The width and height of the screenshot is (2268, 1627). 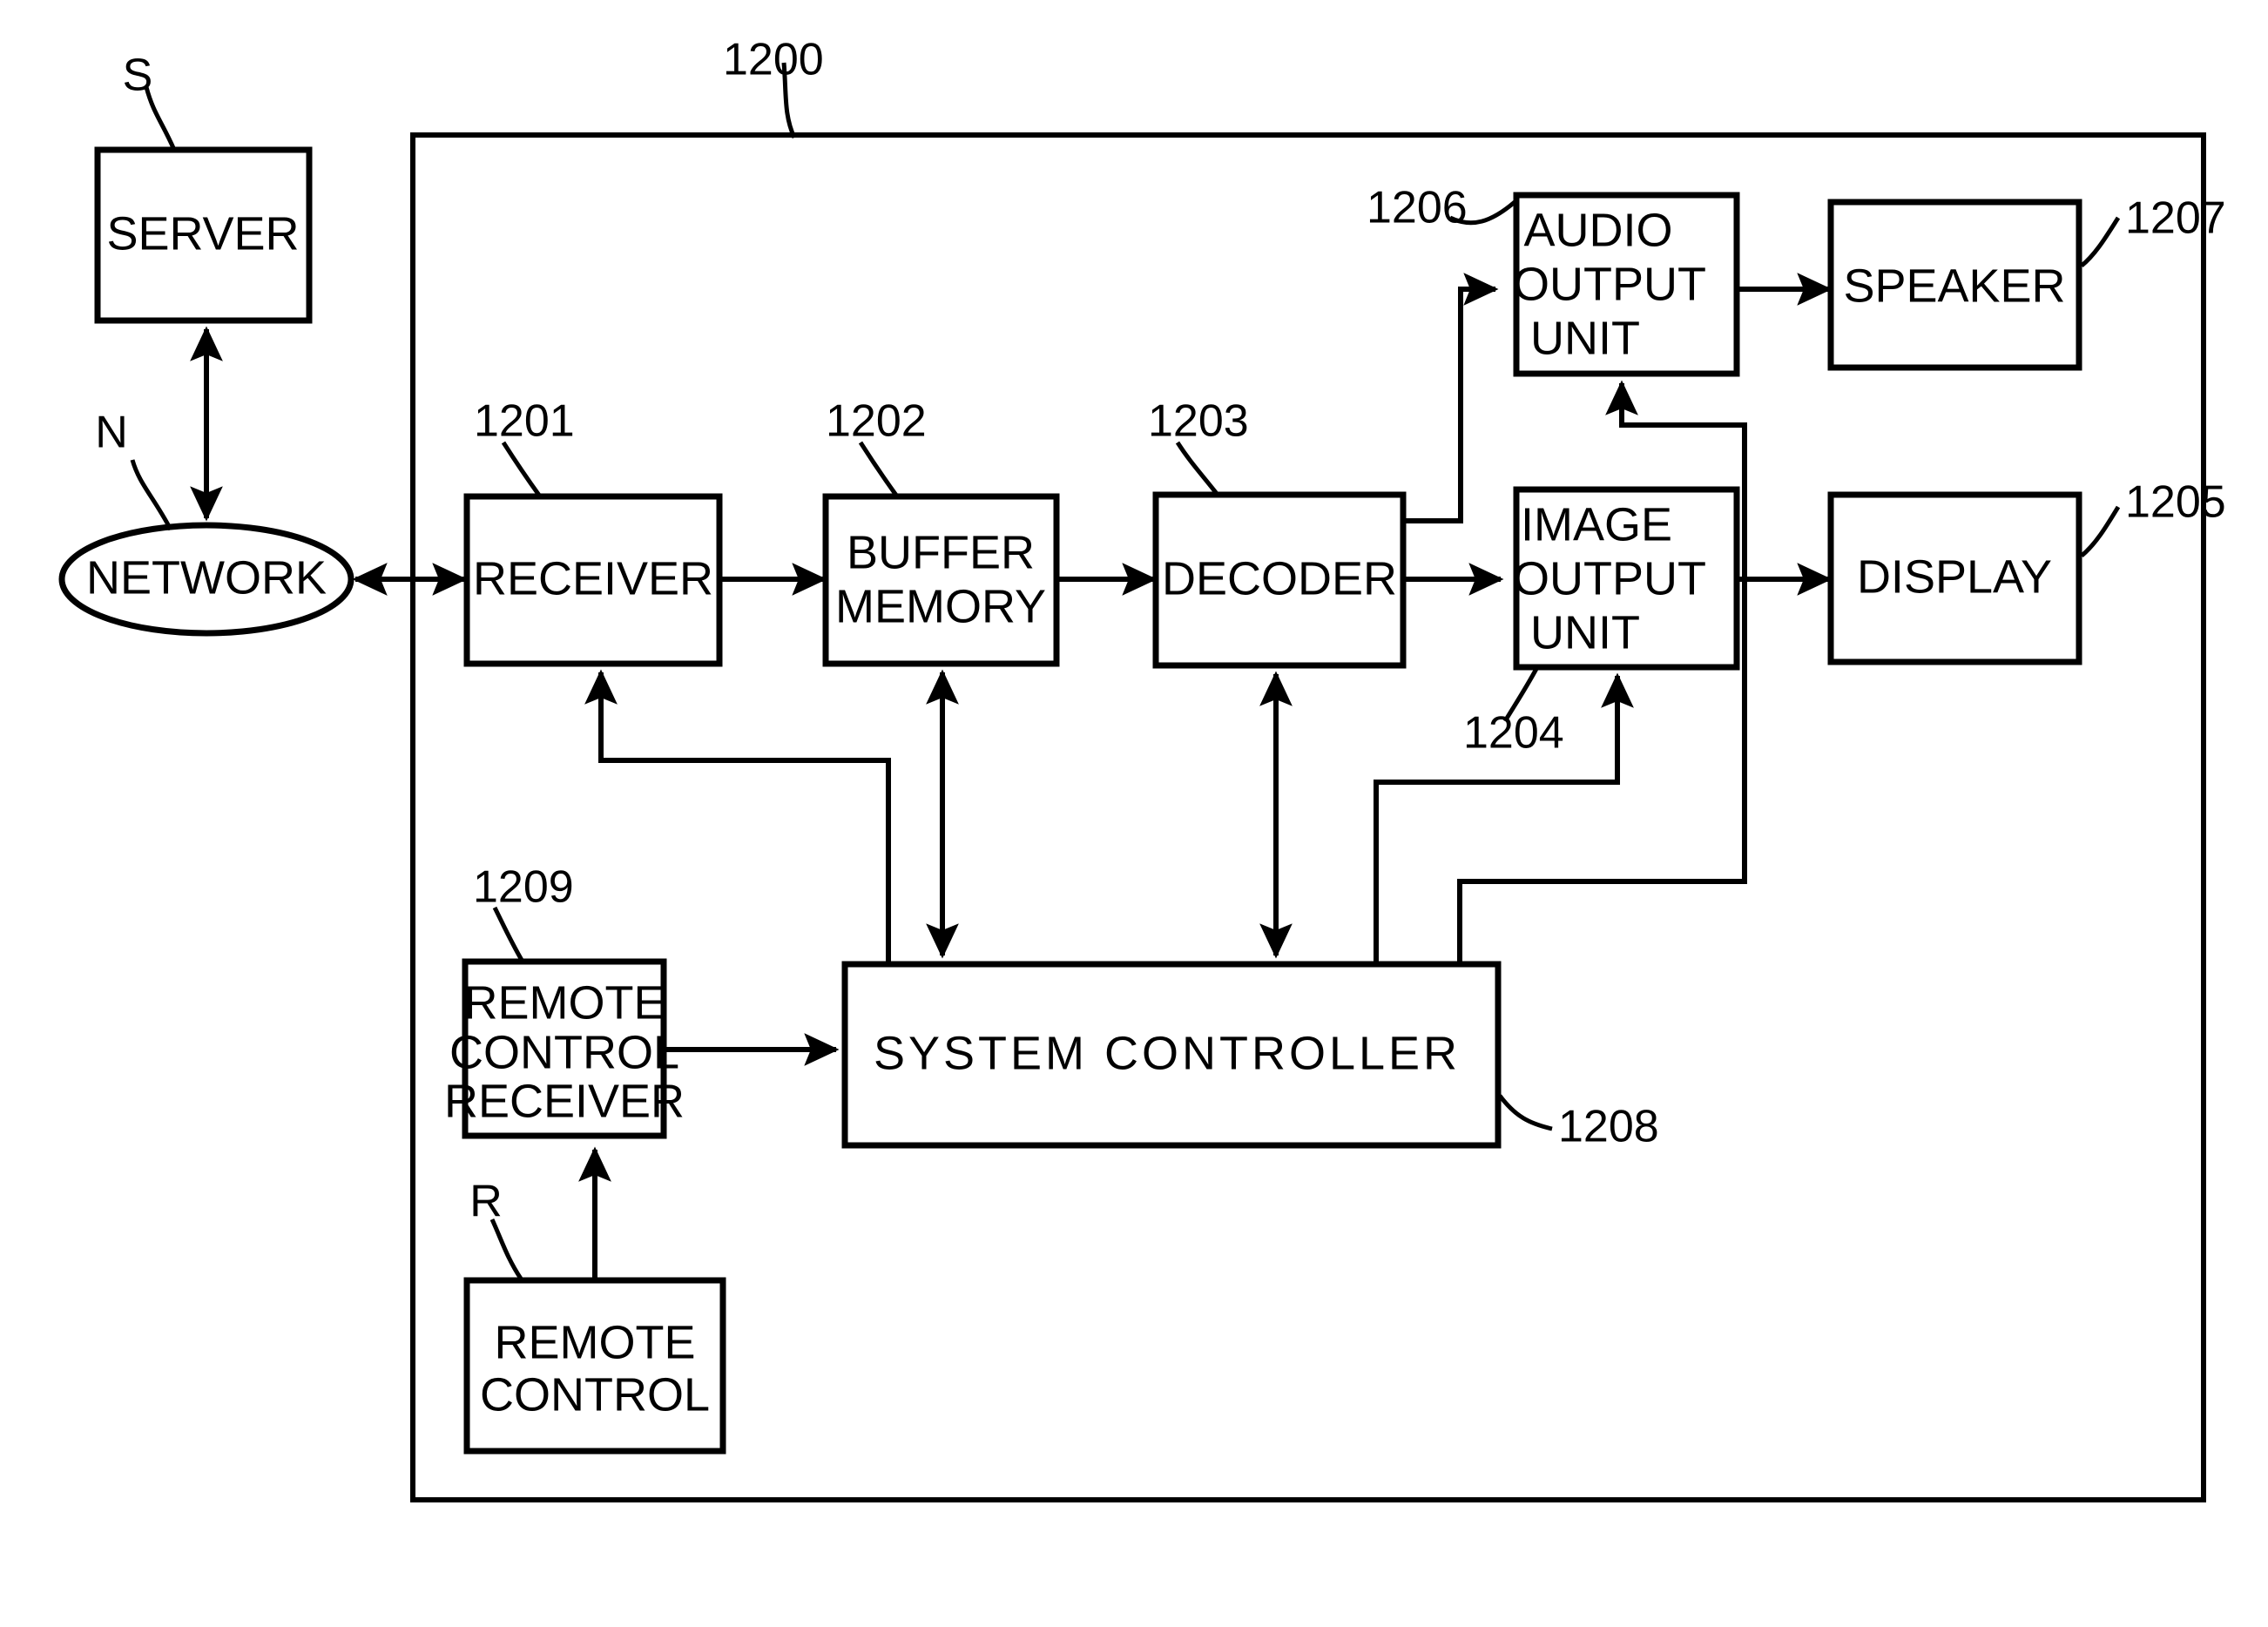 What do you see at coordinates (876, 422) in the screenshot?
I see `ref-1202: 1202` at bounding box center [876, 422].